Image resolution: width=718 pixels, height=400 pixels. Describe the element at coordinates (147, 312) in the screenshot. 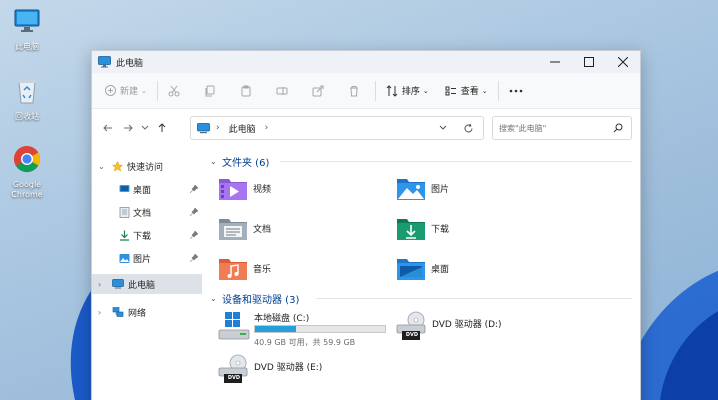

I see `sidebar-item-network: › 网络` at that location.